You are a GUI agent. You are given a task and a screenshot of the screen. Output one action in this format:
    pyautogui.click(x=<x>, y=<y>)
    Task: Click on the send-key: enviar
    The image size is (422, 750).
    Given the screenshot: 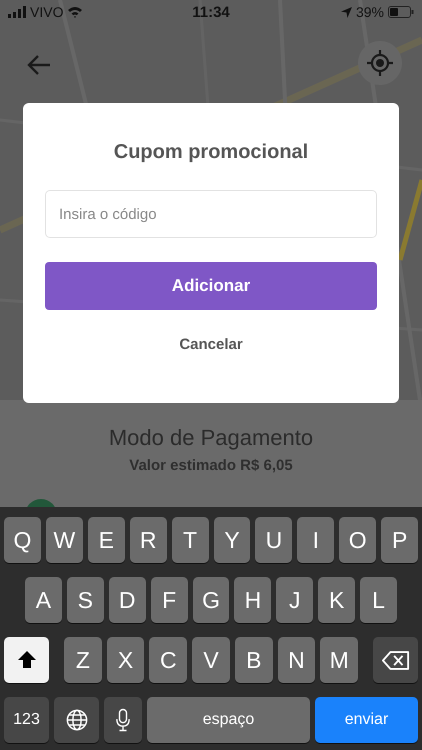 What is the action you would take?
    pyautogui.click(x=366, y=720)
    